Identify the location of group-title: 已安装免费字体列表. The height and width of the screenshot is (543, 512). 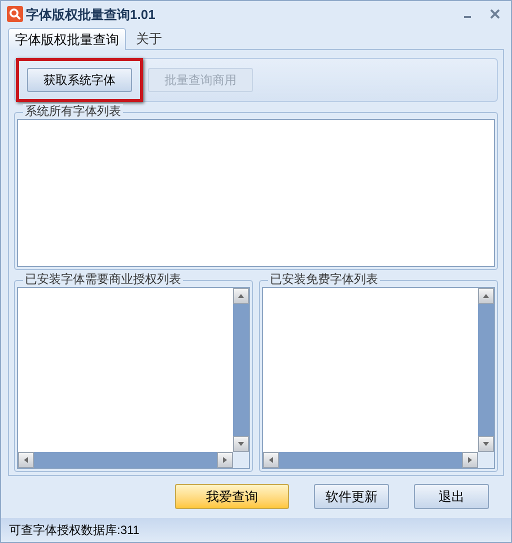
(324, 279).